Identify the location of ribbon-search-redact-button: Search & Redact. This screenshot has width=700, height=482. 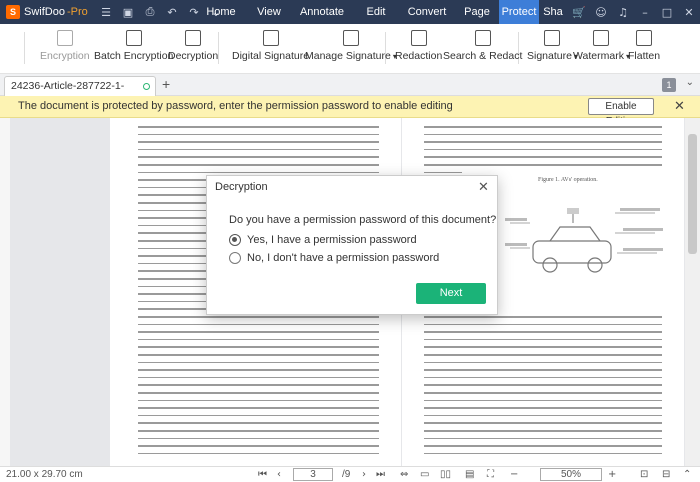
(482, 48).